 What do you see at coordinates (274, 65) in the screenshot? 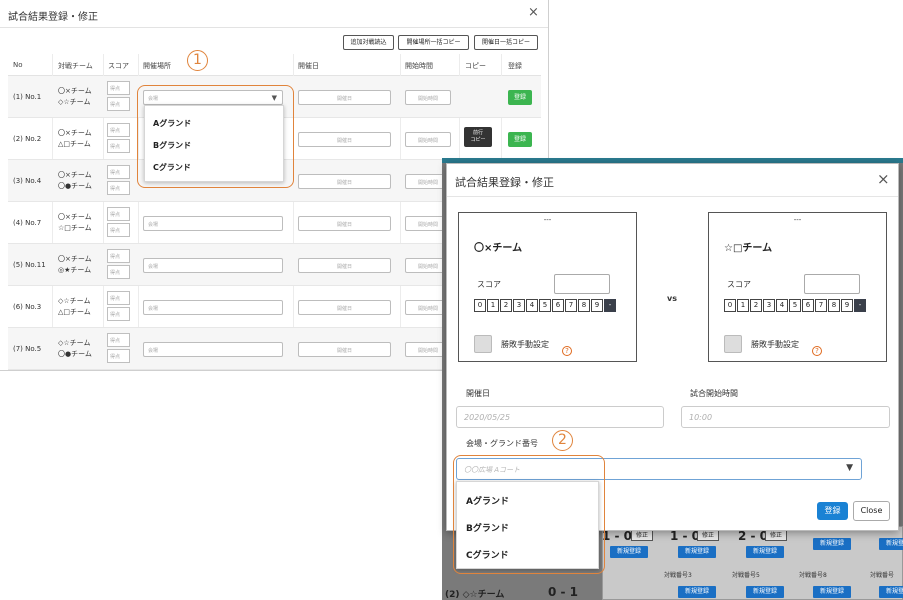
I see `table-header: No 対戦チーム スコア 開催場所 開催日 開始時間 コピー 登録` at bounding box center [274, 65].